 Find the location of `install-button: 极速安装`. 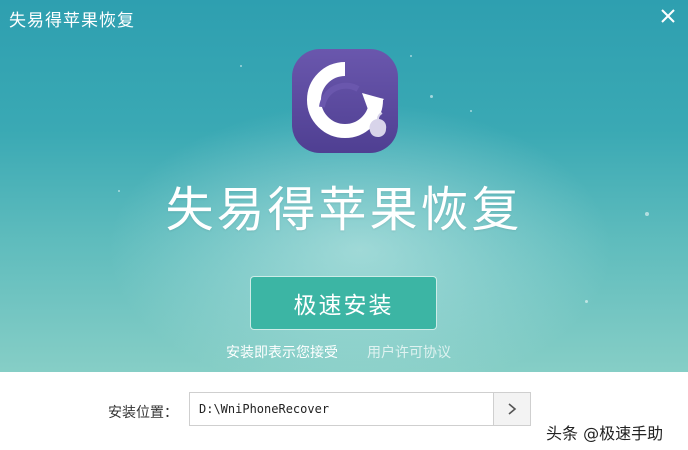

install-button: 极速安装 is located at coordinates (343, 303).